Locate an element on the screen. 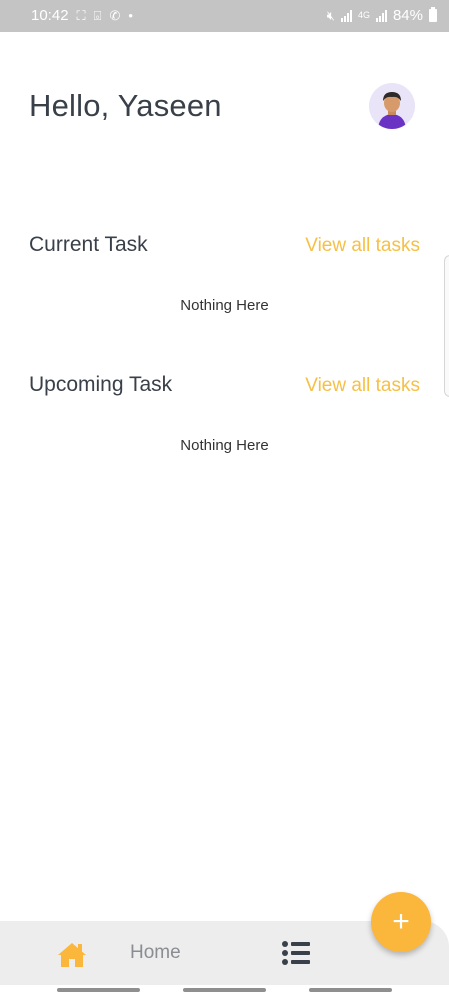 This screenshot has width=449, height=999. gesture-recent-bar is located at coordinates (98, 990).